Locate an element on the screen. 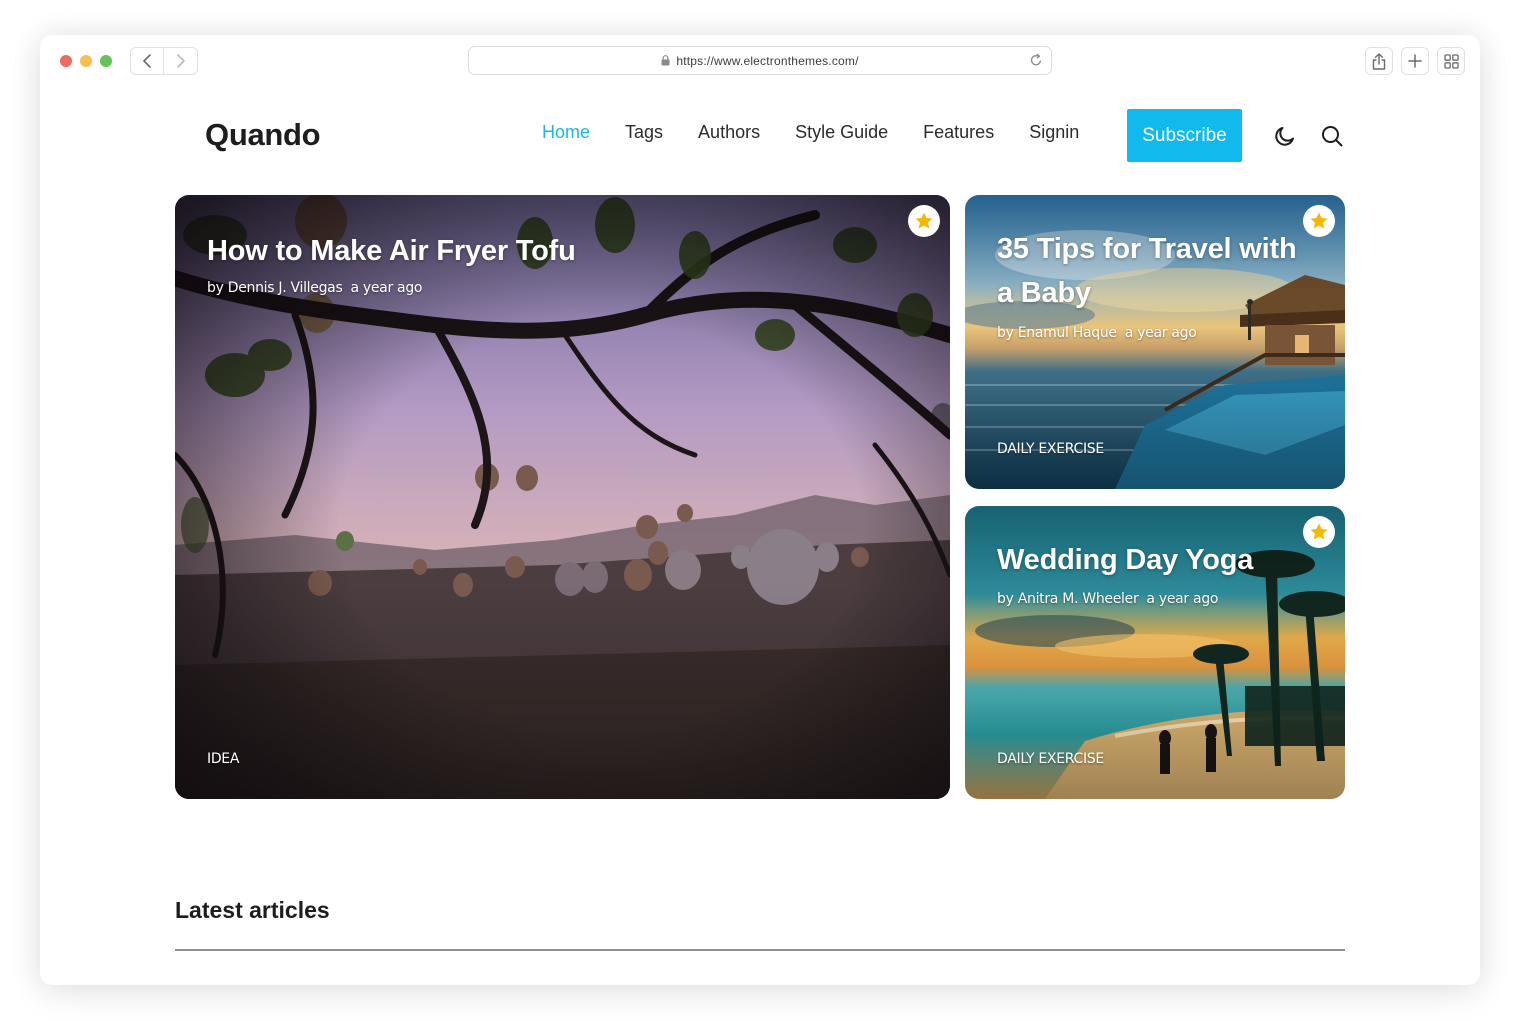 Image resolution: width=1520 pixels, height=1020 pixels. post-author: by Anitra M. Wheeler is located at coordinates (1068, 599).